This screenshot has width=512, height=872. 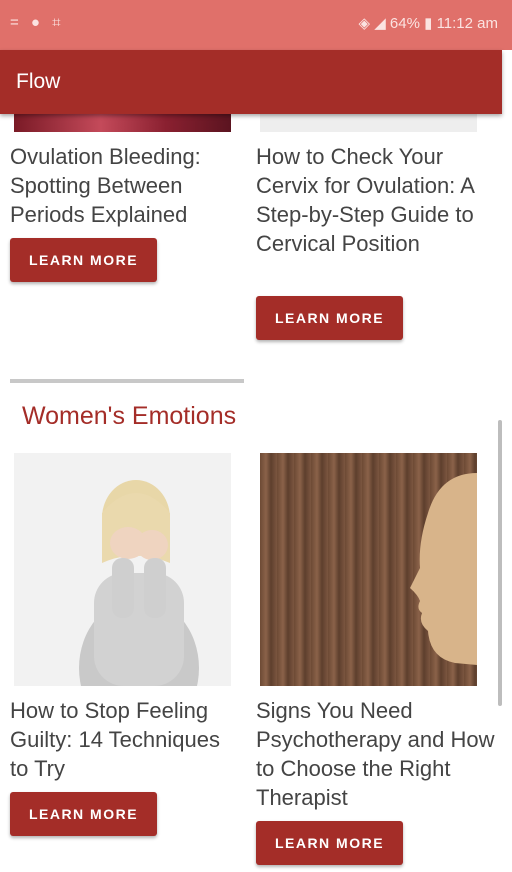 I want to click on guilt-woman-image, so click(x=122, y=569).